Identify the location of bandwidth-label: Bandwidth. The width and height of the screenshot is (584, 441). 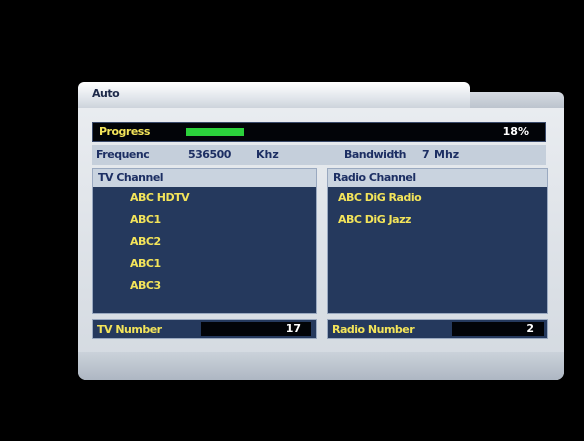
(375, 154).